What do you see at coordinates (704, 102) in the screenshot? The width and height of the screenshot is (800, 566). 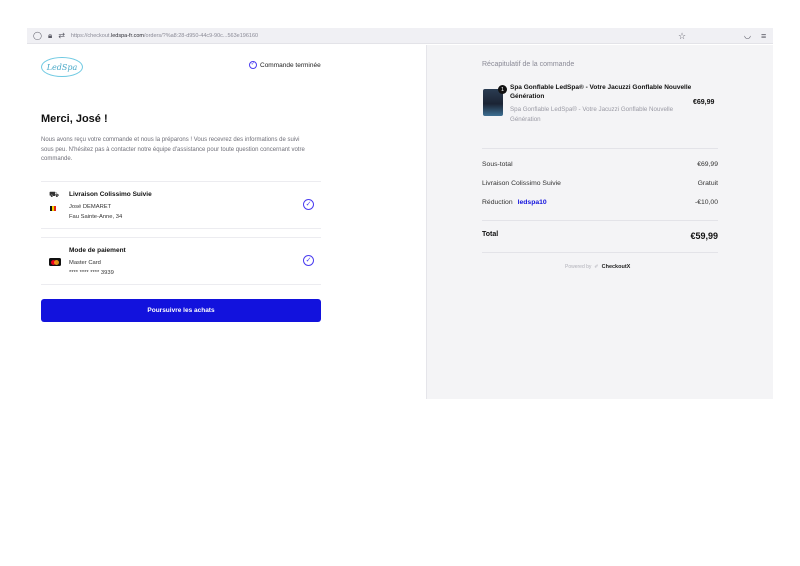 I see `product-price: €69,99` at bounding box center [704, 102].